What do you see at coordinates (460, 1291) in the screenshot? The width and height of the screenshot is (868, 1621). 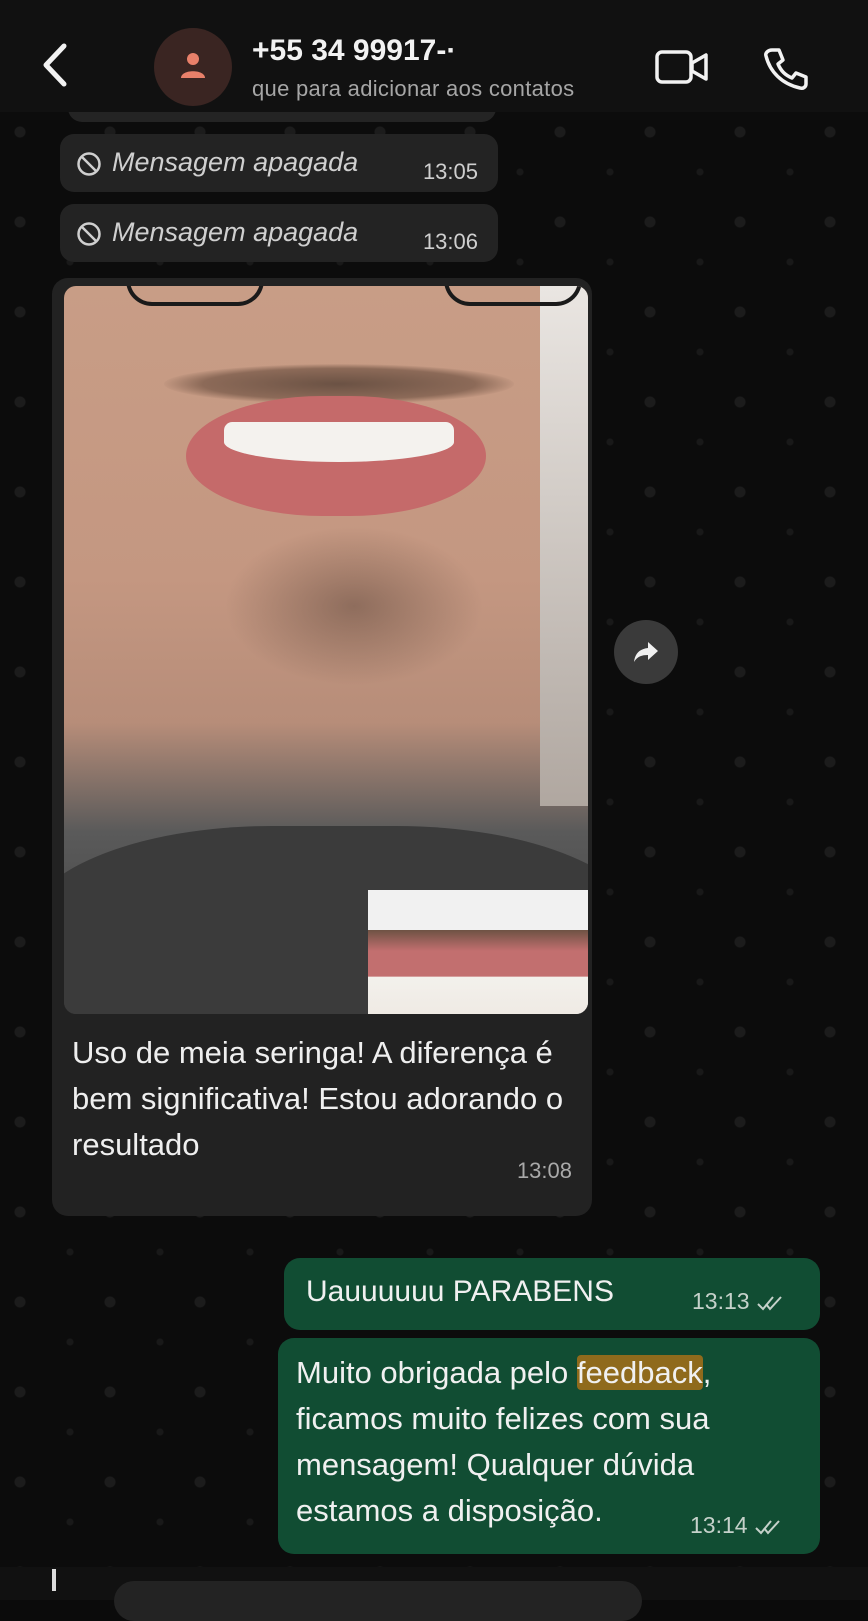 I see `message-text: Uauuuuuu PARABENS` at bounding box center [460, 1291].